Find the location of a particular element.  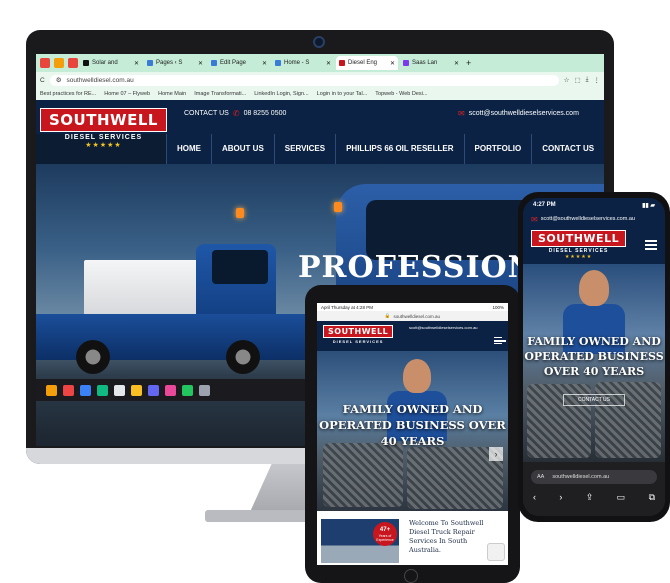

tablet-home-button is located at coordinates (411, 576).